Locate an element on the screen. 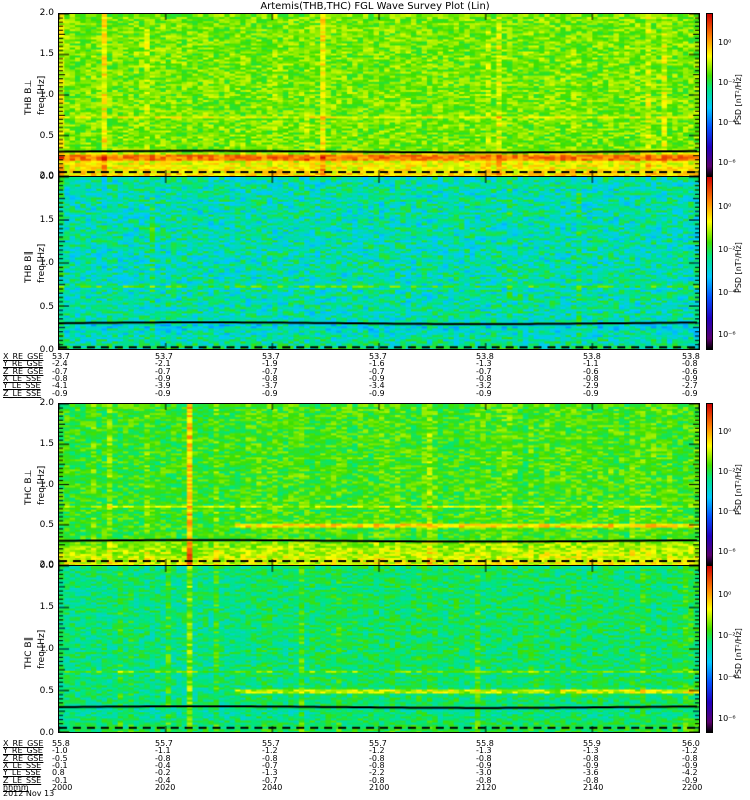 The image size is (750, 800). ephemeris-value: 2020 is located at coordinates (165, 787).